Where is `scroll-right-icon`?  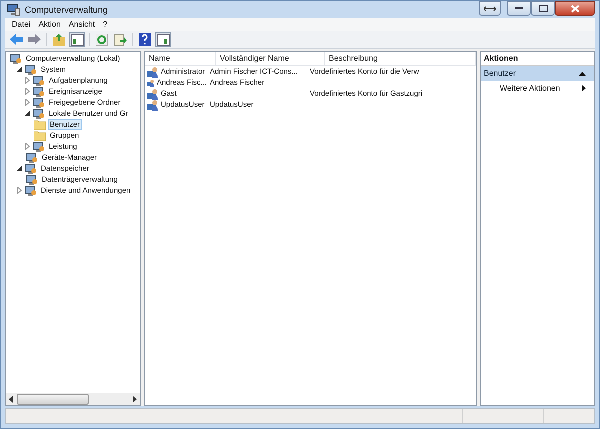 scroll-right-icon is located at coordinates (134, 399).